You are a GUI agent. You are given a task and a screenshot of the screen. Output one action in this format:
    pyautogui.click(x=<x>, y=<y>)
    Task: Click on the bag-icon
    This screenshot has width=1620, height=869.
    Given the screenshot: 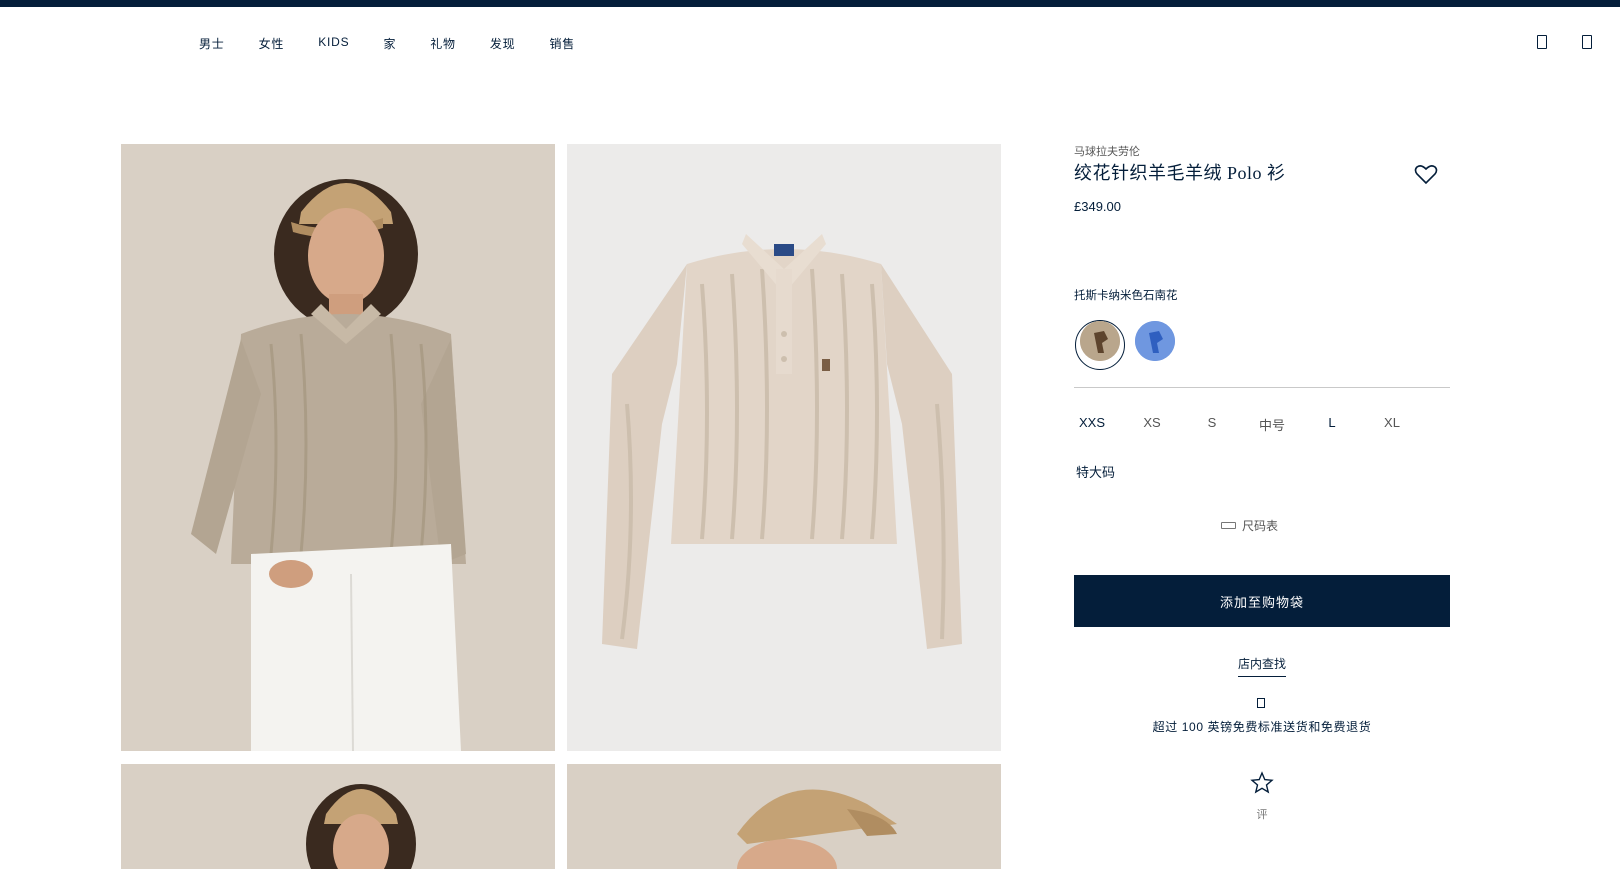 What is the action you would take?
    pyautogui.click(x=1587, y=42)
    